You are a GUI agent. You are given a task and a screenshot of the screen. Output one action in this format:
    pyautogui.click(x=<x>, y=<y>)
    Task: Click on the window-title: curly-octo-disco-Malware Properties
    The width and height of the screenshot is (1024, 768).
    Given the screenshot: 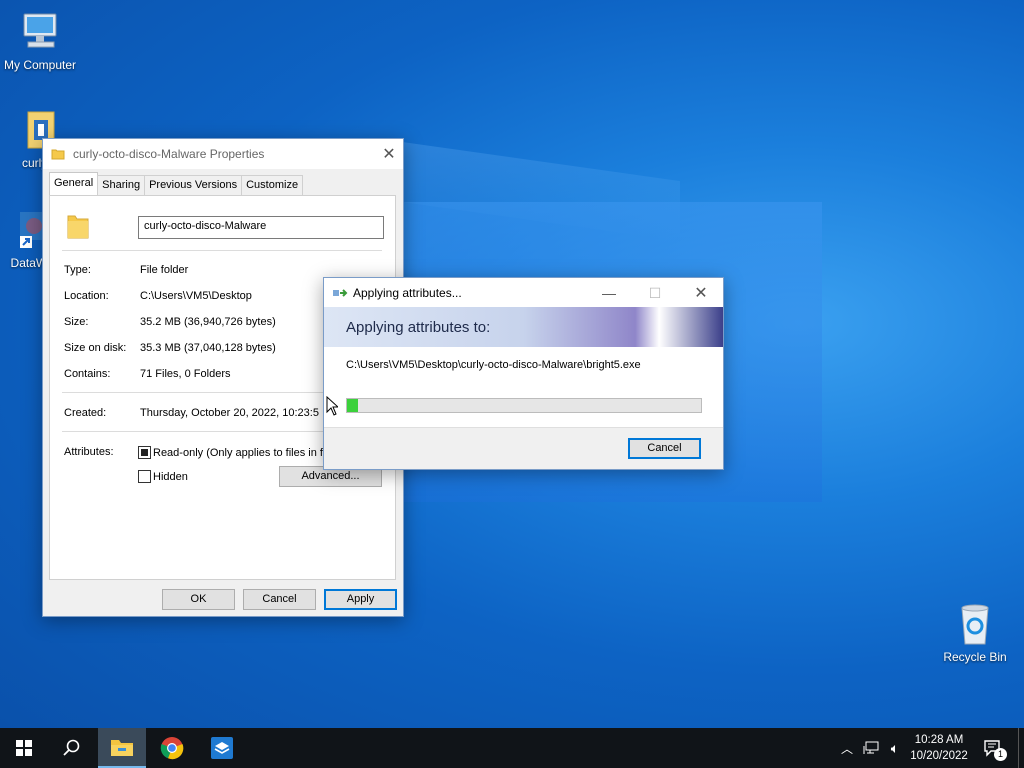 What is the action you would take?
    pyautogui.click(x=169, y=154)
    